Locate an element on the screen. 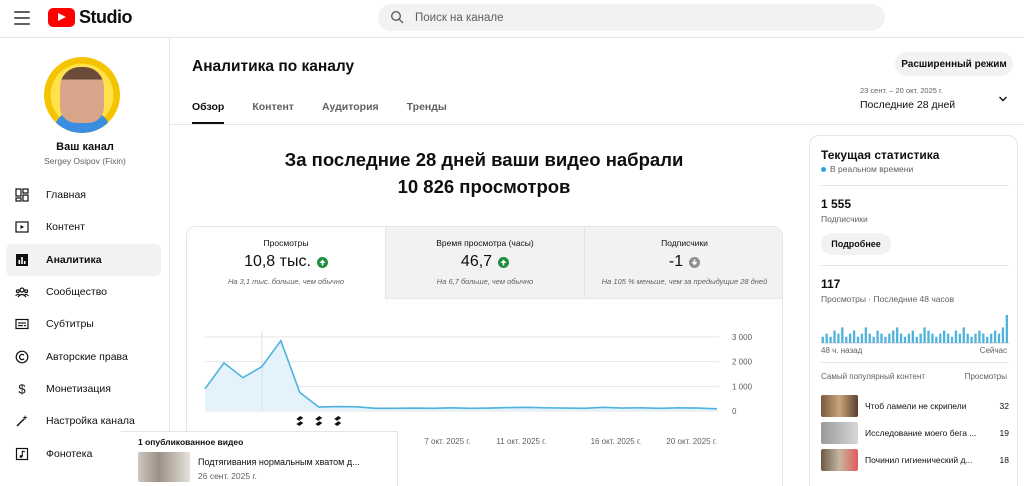  metric-label: Подписчики is located at coordinates (684, 243).